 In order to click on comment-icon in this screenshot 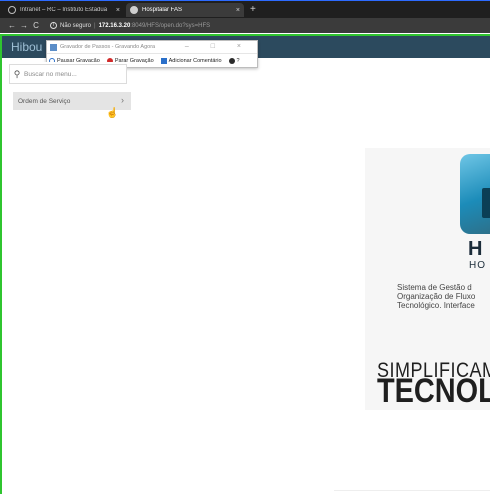, I will do `click(163, 60)`.